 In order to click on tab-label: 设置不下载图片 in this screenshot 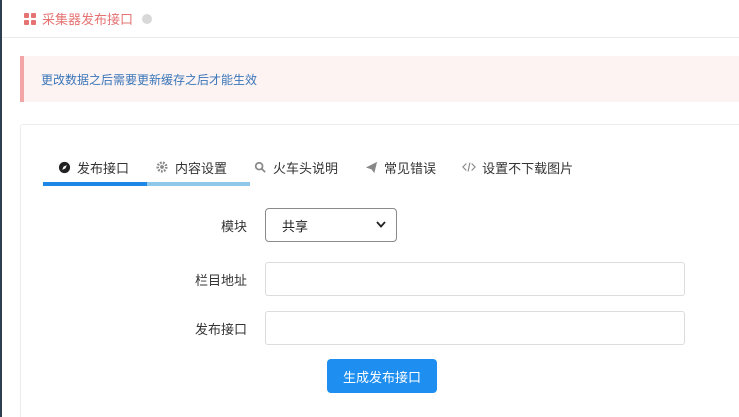, I will do `click(528, 169)`.